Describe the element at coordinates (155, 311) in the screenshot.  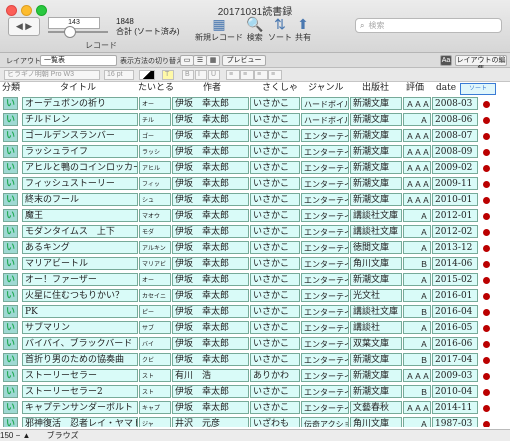
I see `yomi-cell: ピー` at that location.